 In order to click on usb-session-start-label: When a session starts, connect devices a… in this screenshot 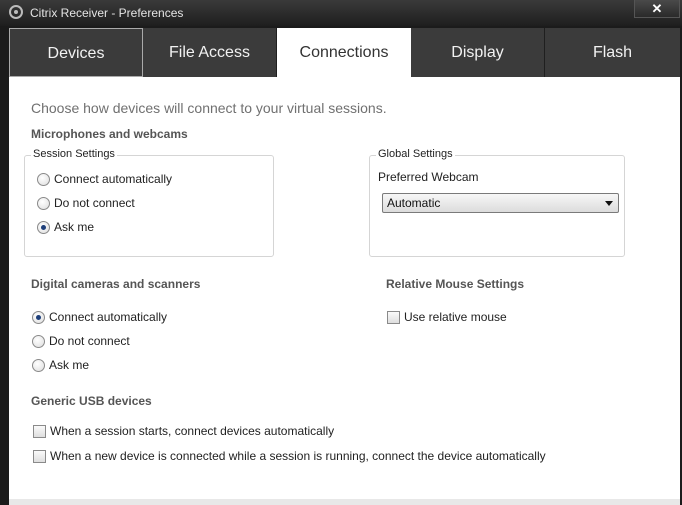, I will do `click(192, 431)`.